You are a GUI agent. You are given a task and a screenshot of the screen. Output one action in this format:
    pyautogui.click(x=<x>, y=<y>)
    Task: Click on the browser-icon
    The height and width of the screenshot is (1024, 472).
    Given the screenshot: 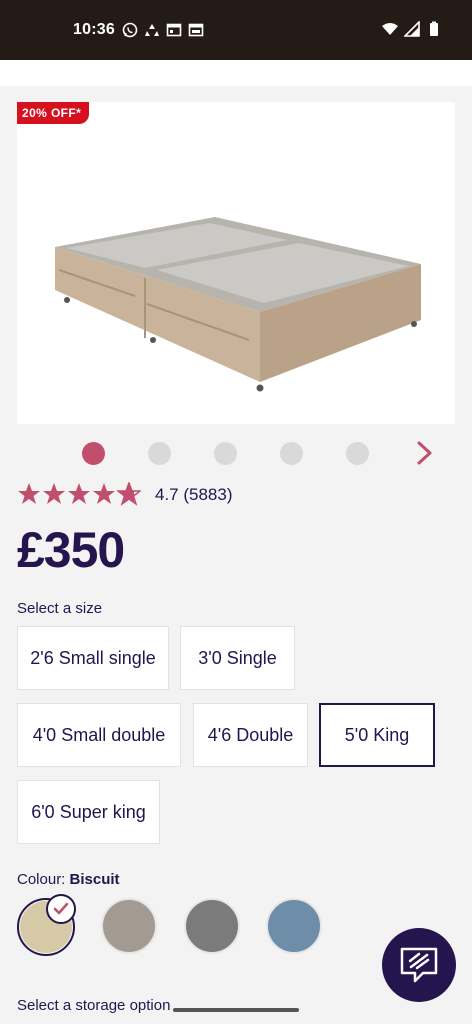 What is the action you would take?
    pyautogui.click(x=196, y=30)
    